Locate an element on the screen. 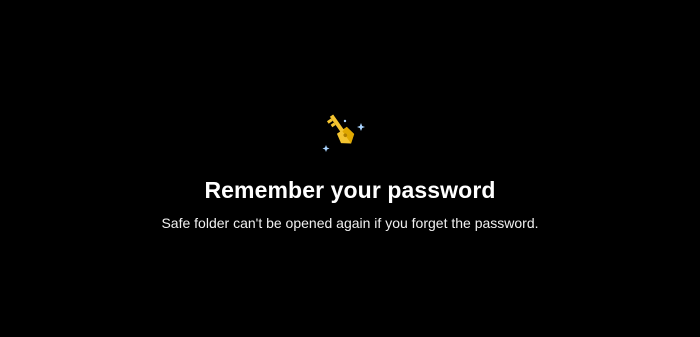 Image resolution: width=700 pixels, height=337 pixels. key-illustration is located at coordinates (343, 132).